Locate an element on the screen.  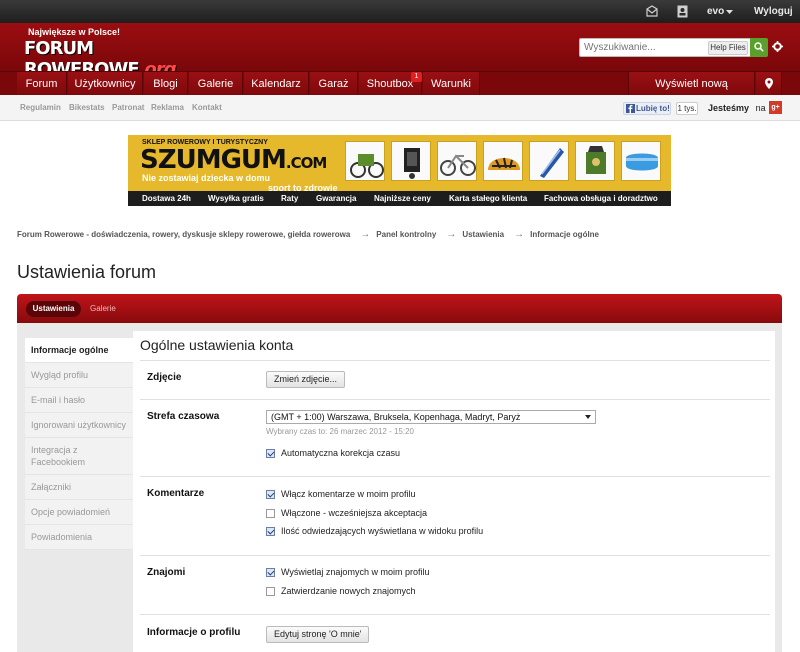
sidebar-item-profile-look: Wygląd profilu is located at coordinates (79, 375).